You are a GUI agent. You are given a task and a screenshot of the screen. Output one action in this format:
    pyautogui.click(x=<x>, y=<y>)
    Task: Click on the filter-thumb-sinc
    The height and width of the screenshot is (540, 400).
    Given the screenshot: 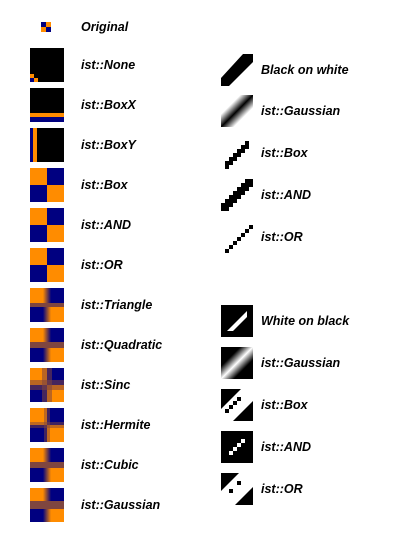 What is the action you would take?
    pyautogui.click(x=47, y=385)
    